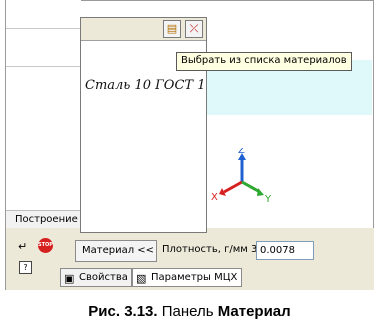 The height and width of the screenshot is (332, 379). Describe the element at coordinates (241, 152) in the screenshot. I see `axis-z-label: Z` at that location.